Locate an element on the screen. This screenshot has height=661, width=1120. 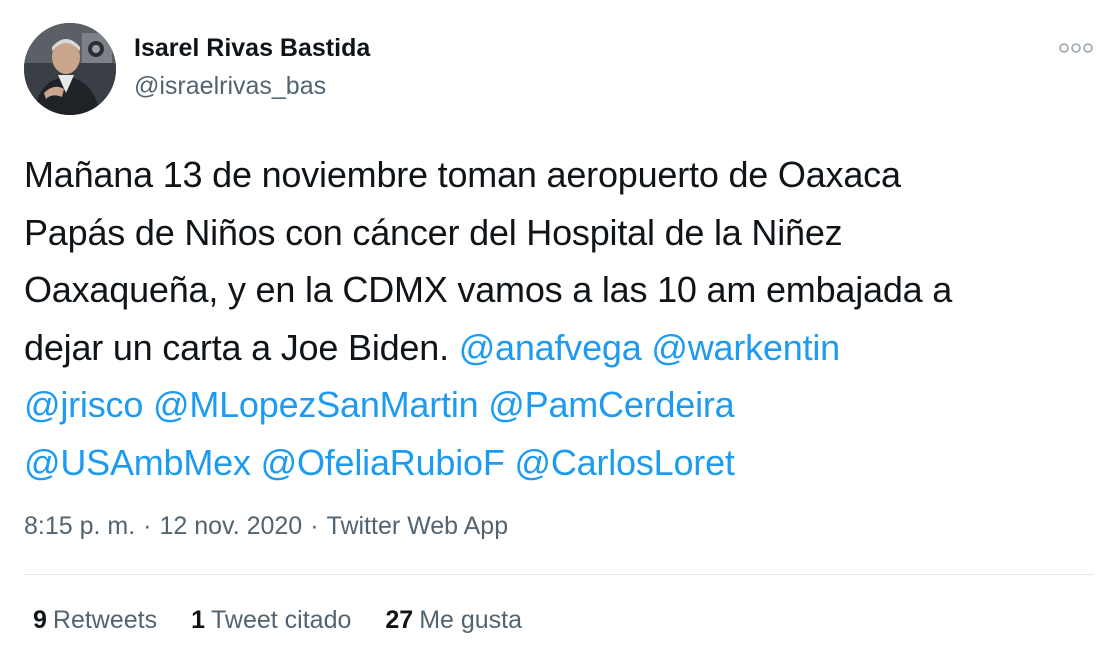
mention-link: @PamCerdeira is located at coordinates (611, 404).